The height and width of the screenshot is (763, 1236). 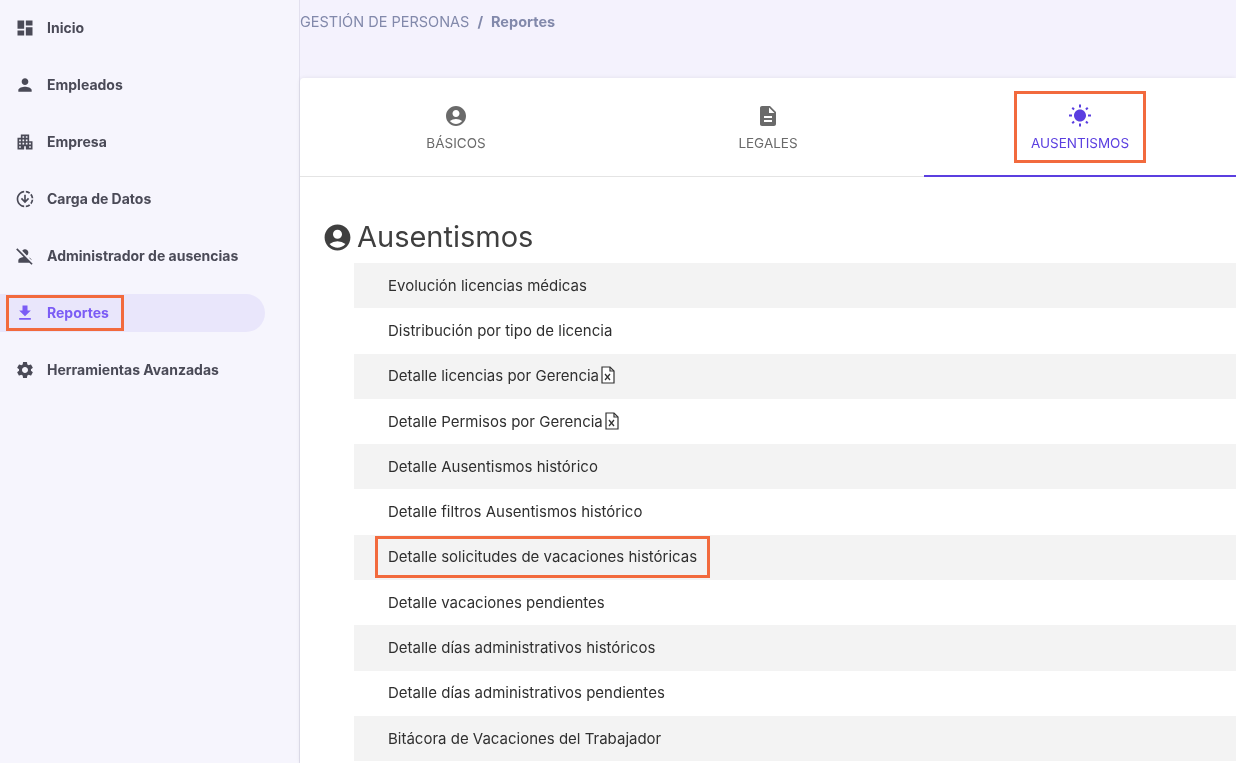 I want to click on sidebar-label: Inicio, so click(x=66, y=28).